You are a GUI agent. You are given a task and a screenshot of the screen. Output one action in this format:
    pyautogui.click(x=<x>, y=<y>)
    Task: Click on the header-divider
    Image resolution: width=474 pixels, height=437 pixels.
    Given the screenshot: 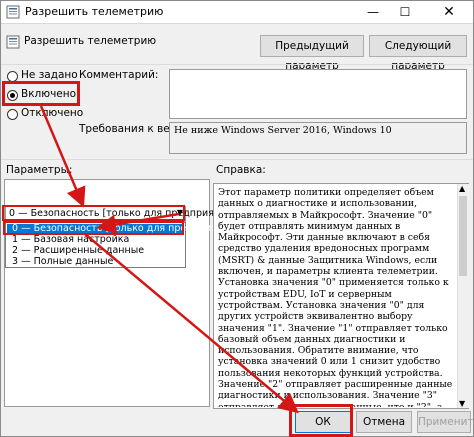 What is the action you would take?
    pyautogui.click(x=237, y=64)
    